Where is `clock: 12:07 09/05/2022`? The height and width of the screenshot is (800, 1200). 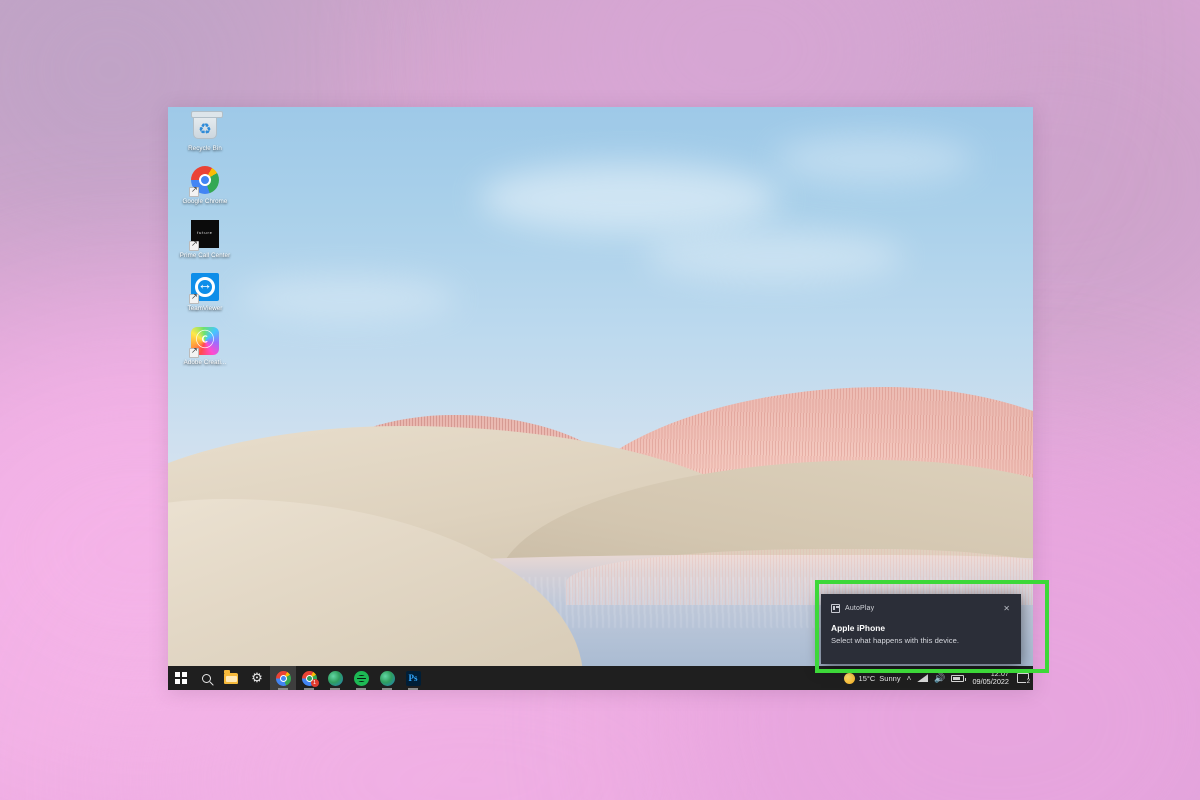
clock: 12:07 09/05/2022 is located at coordinates (989, 678).